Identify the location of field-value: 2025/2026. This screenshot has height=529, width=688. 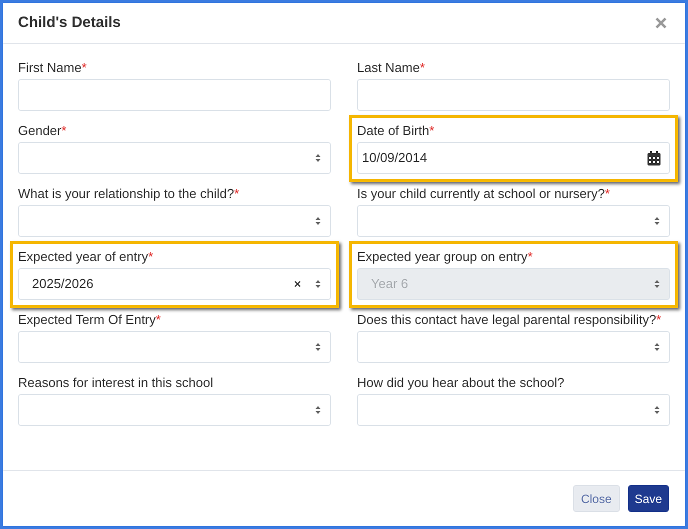
(63, 284).